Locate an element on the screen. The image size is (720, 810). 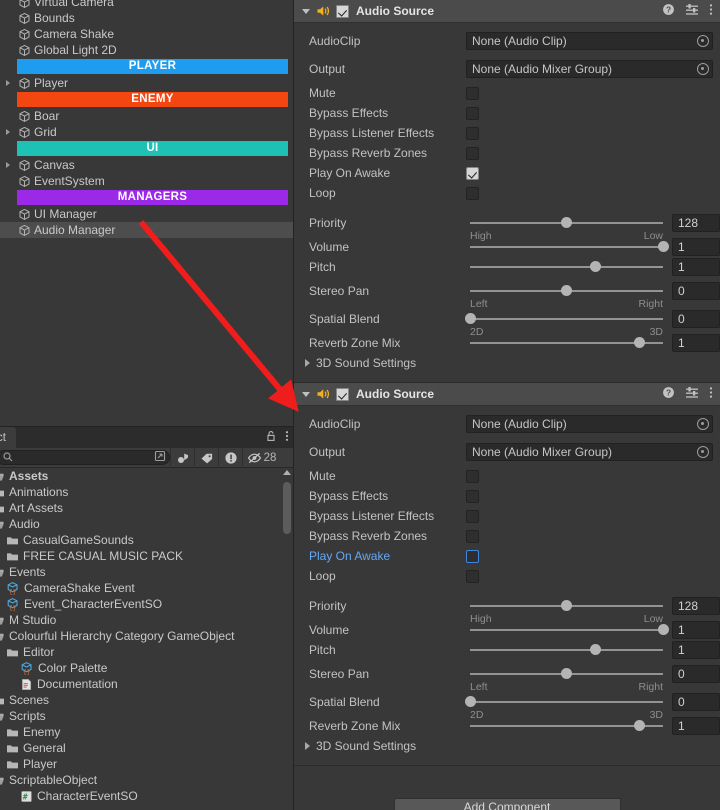
project-item-editor: Editor is located at coordinates (146, 652).